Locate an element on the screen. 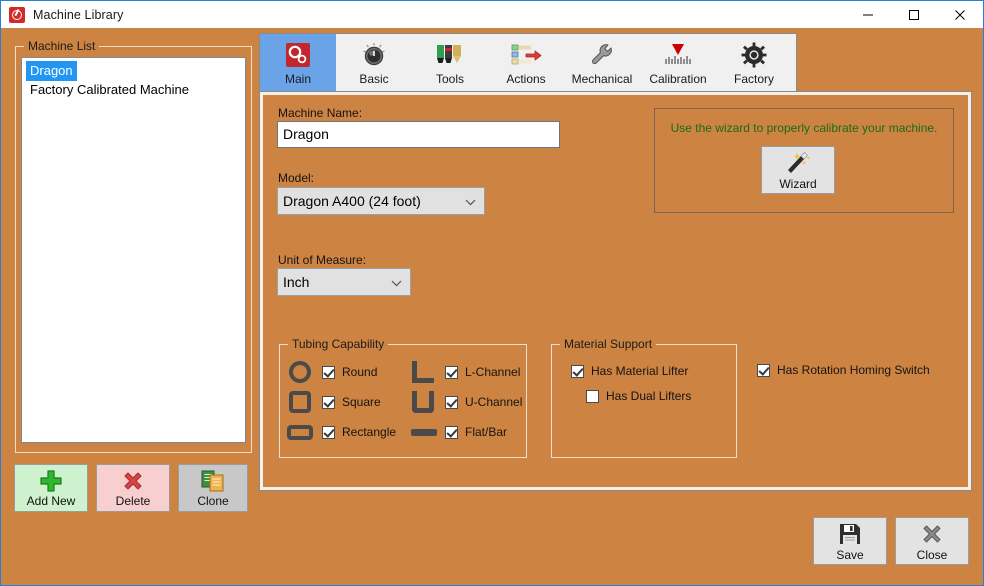  tab-main-label: Main is located at coordinates (297, 79).